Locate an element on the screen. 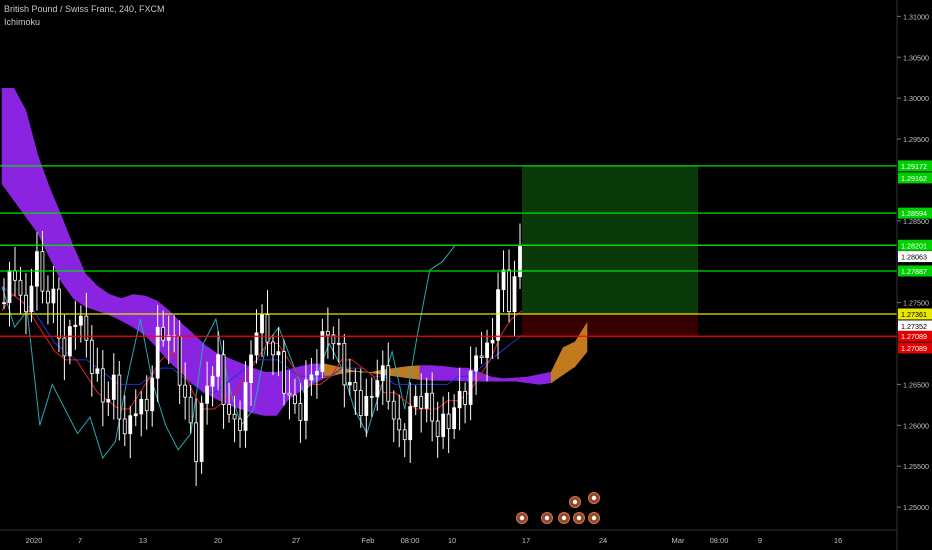  indicator-label: Ichimoku is located at coordinates (22, 22).